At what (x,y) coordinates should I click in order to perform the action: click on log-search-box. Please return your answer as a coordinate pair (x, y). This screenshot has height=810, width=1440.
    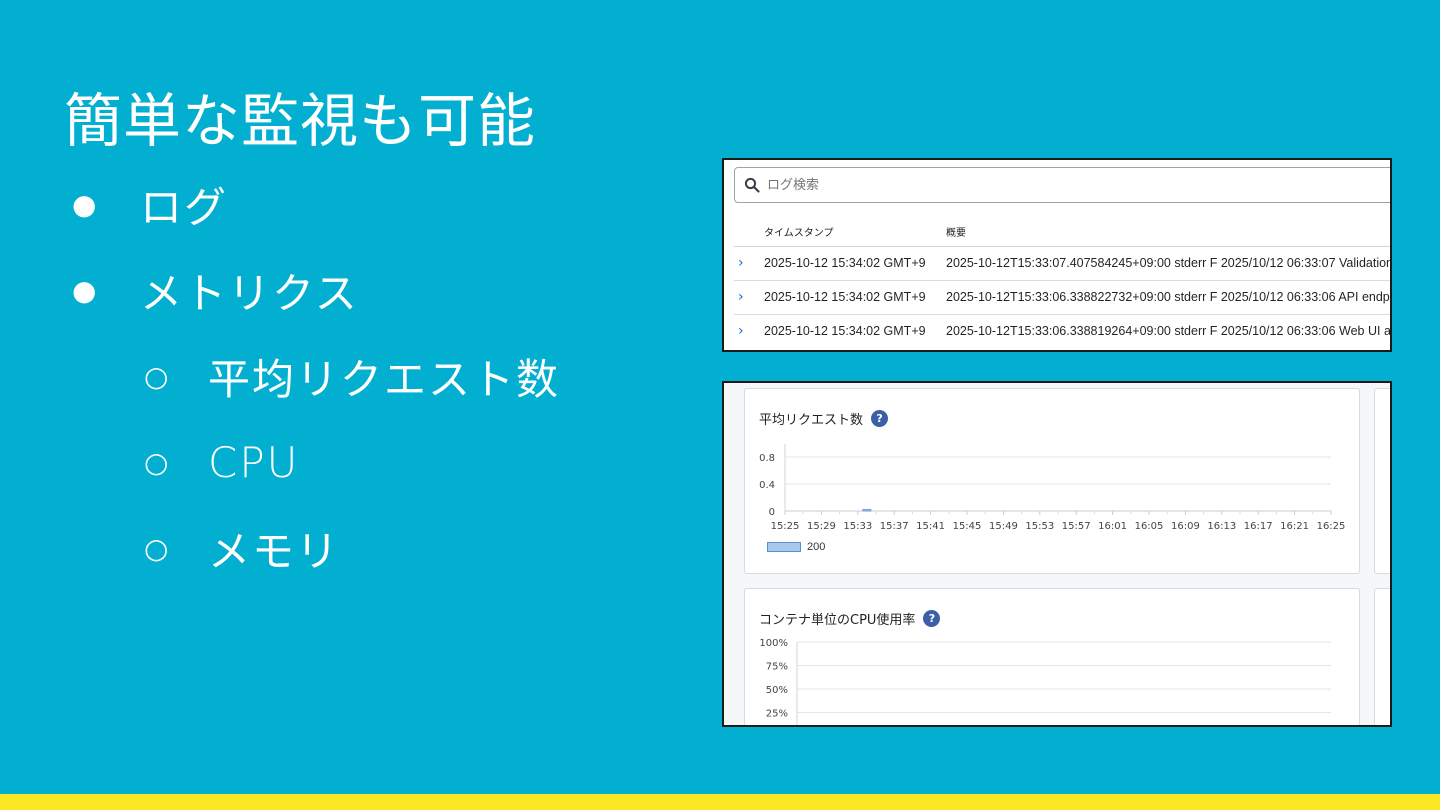
    Looking at the image, I should click on (1062, 185).